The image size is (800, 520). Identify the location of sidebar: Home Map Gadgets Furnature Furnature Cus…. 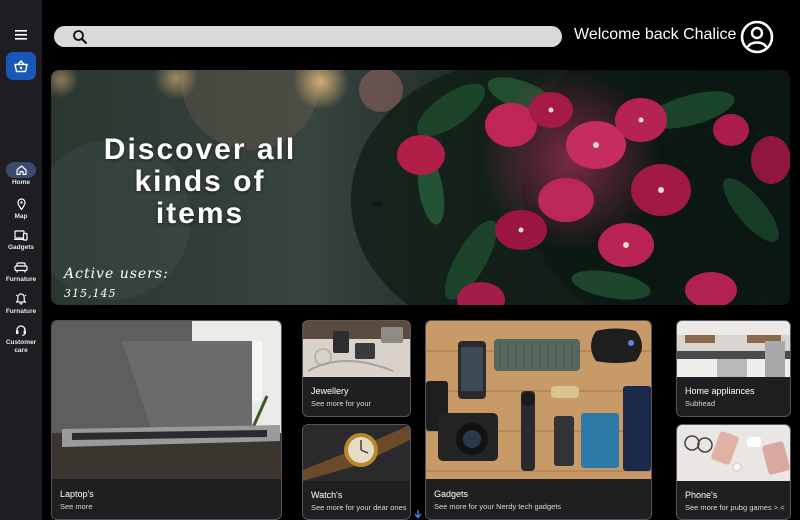
(21, 260).